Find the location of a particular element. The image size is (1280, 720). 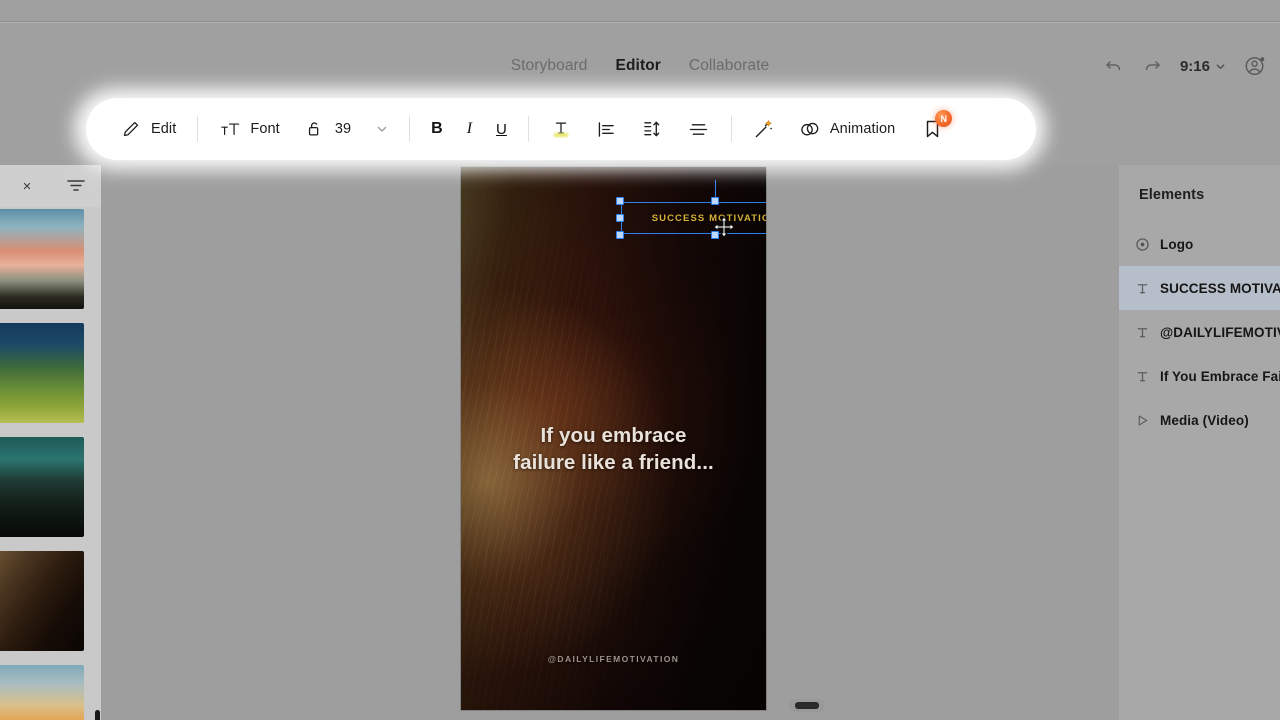

account-icon is located at coordinates (1255, 66).